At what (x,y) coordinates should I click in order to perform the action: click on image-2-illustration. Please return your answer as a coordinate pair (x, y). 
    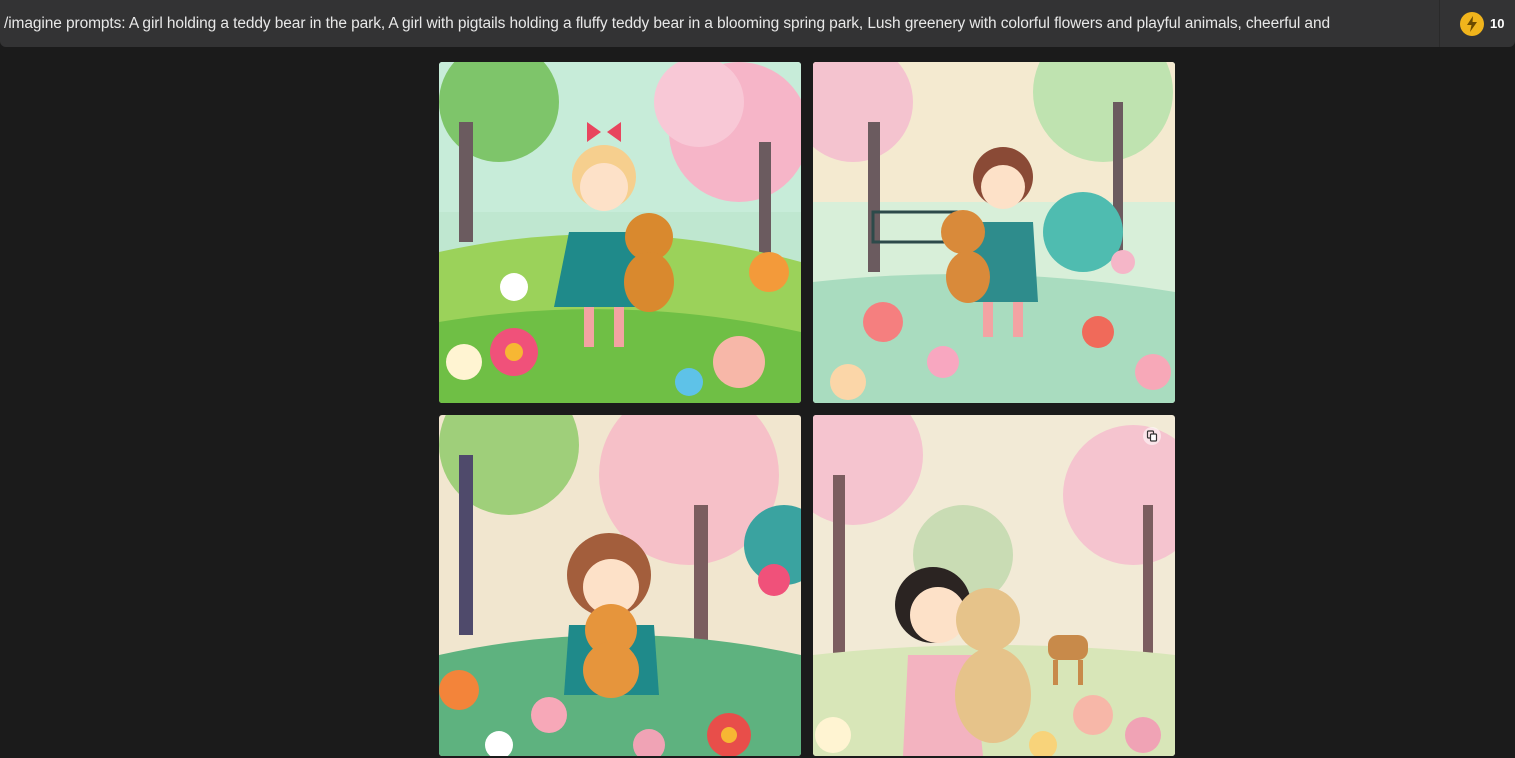
    Looking at the image, I should click on (994, 232).